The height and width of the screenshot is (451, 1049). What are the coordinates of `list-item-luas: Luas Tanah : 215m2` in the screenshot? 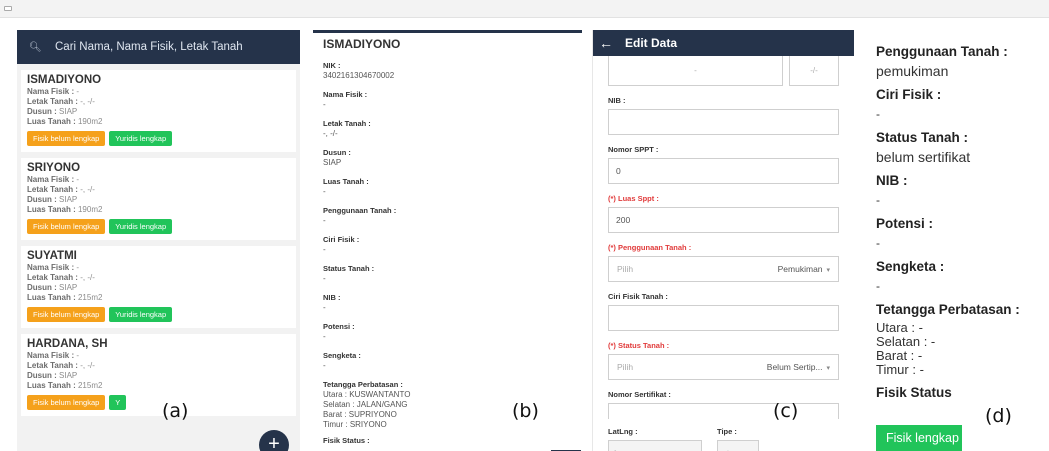 It's located at (158, 298).